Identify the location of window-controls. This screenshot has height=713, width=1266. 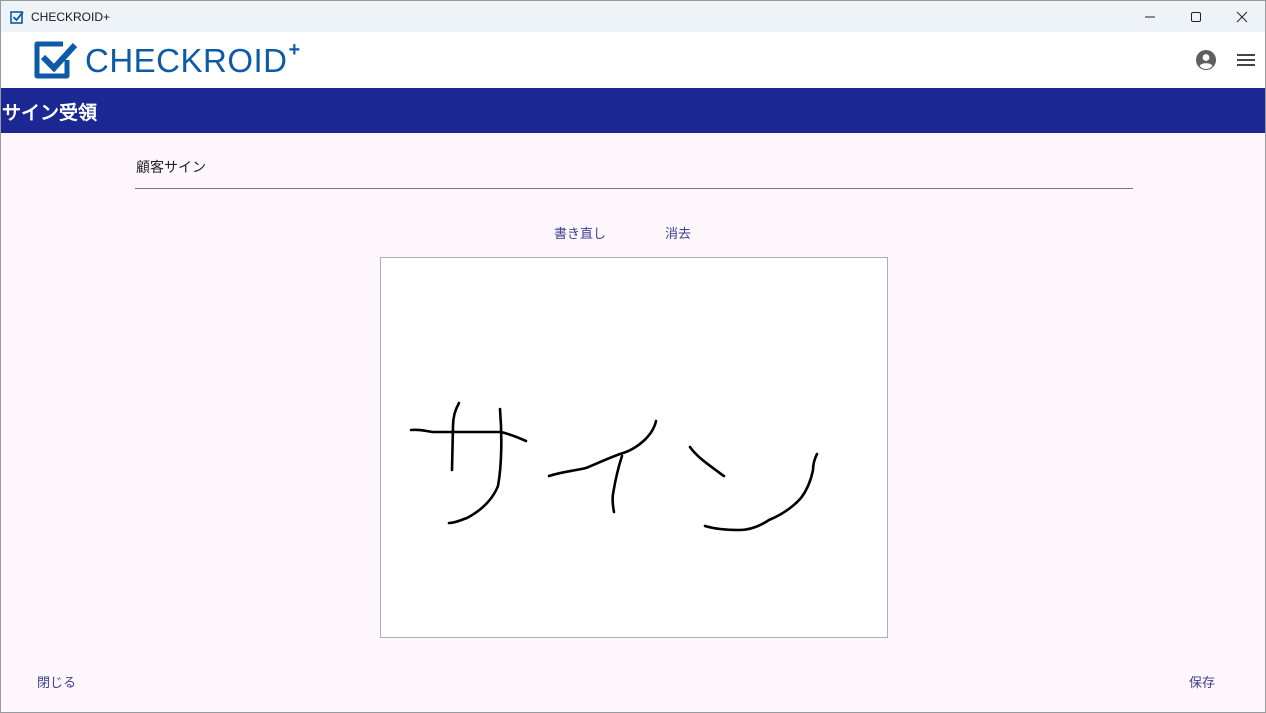
(1196, 16).